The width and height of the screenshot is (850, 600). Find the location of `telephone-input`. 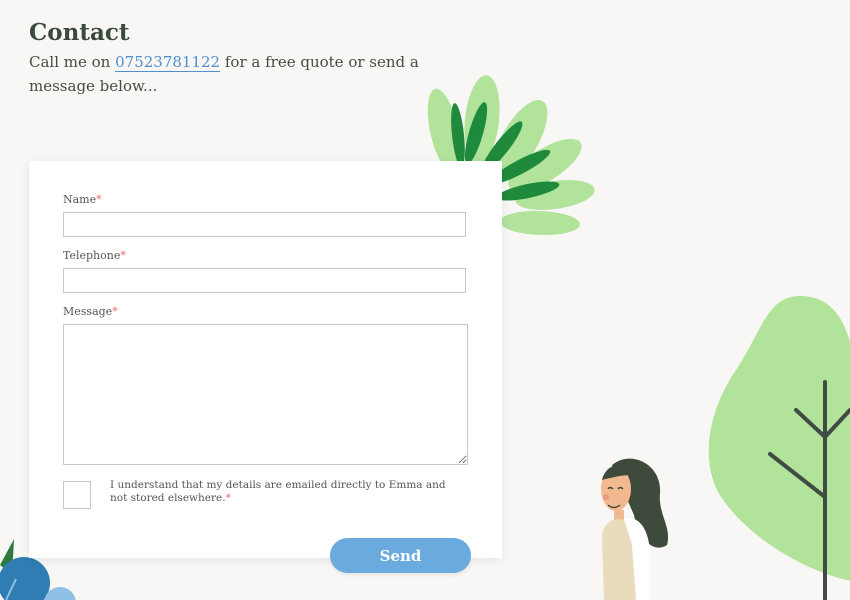

telephone-input is located at coordinates (264, 280).